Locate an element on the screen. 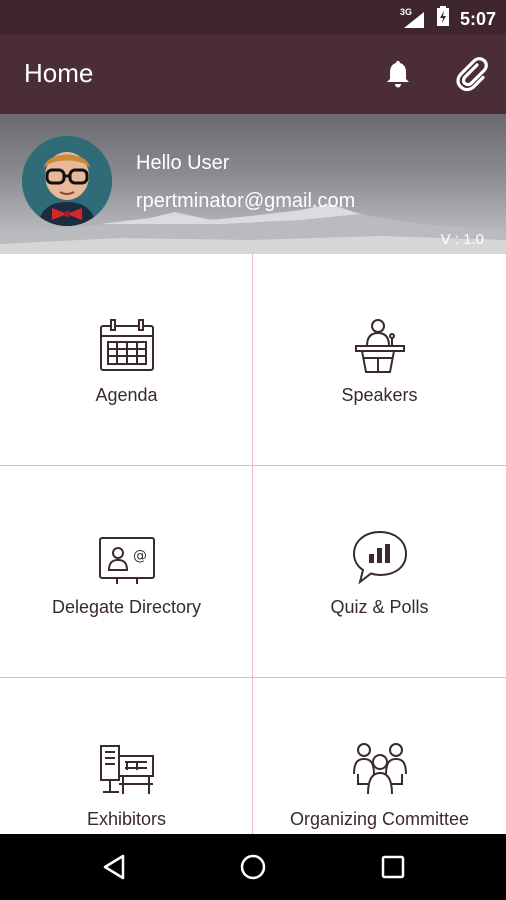  greeting-text: Hello User is located at coordinates (183, 163).